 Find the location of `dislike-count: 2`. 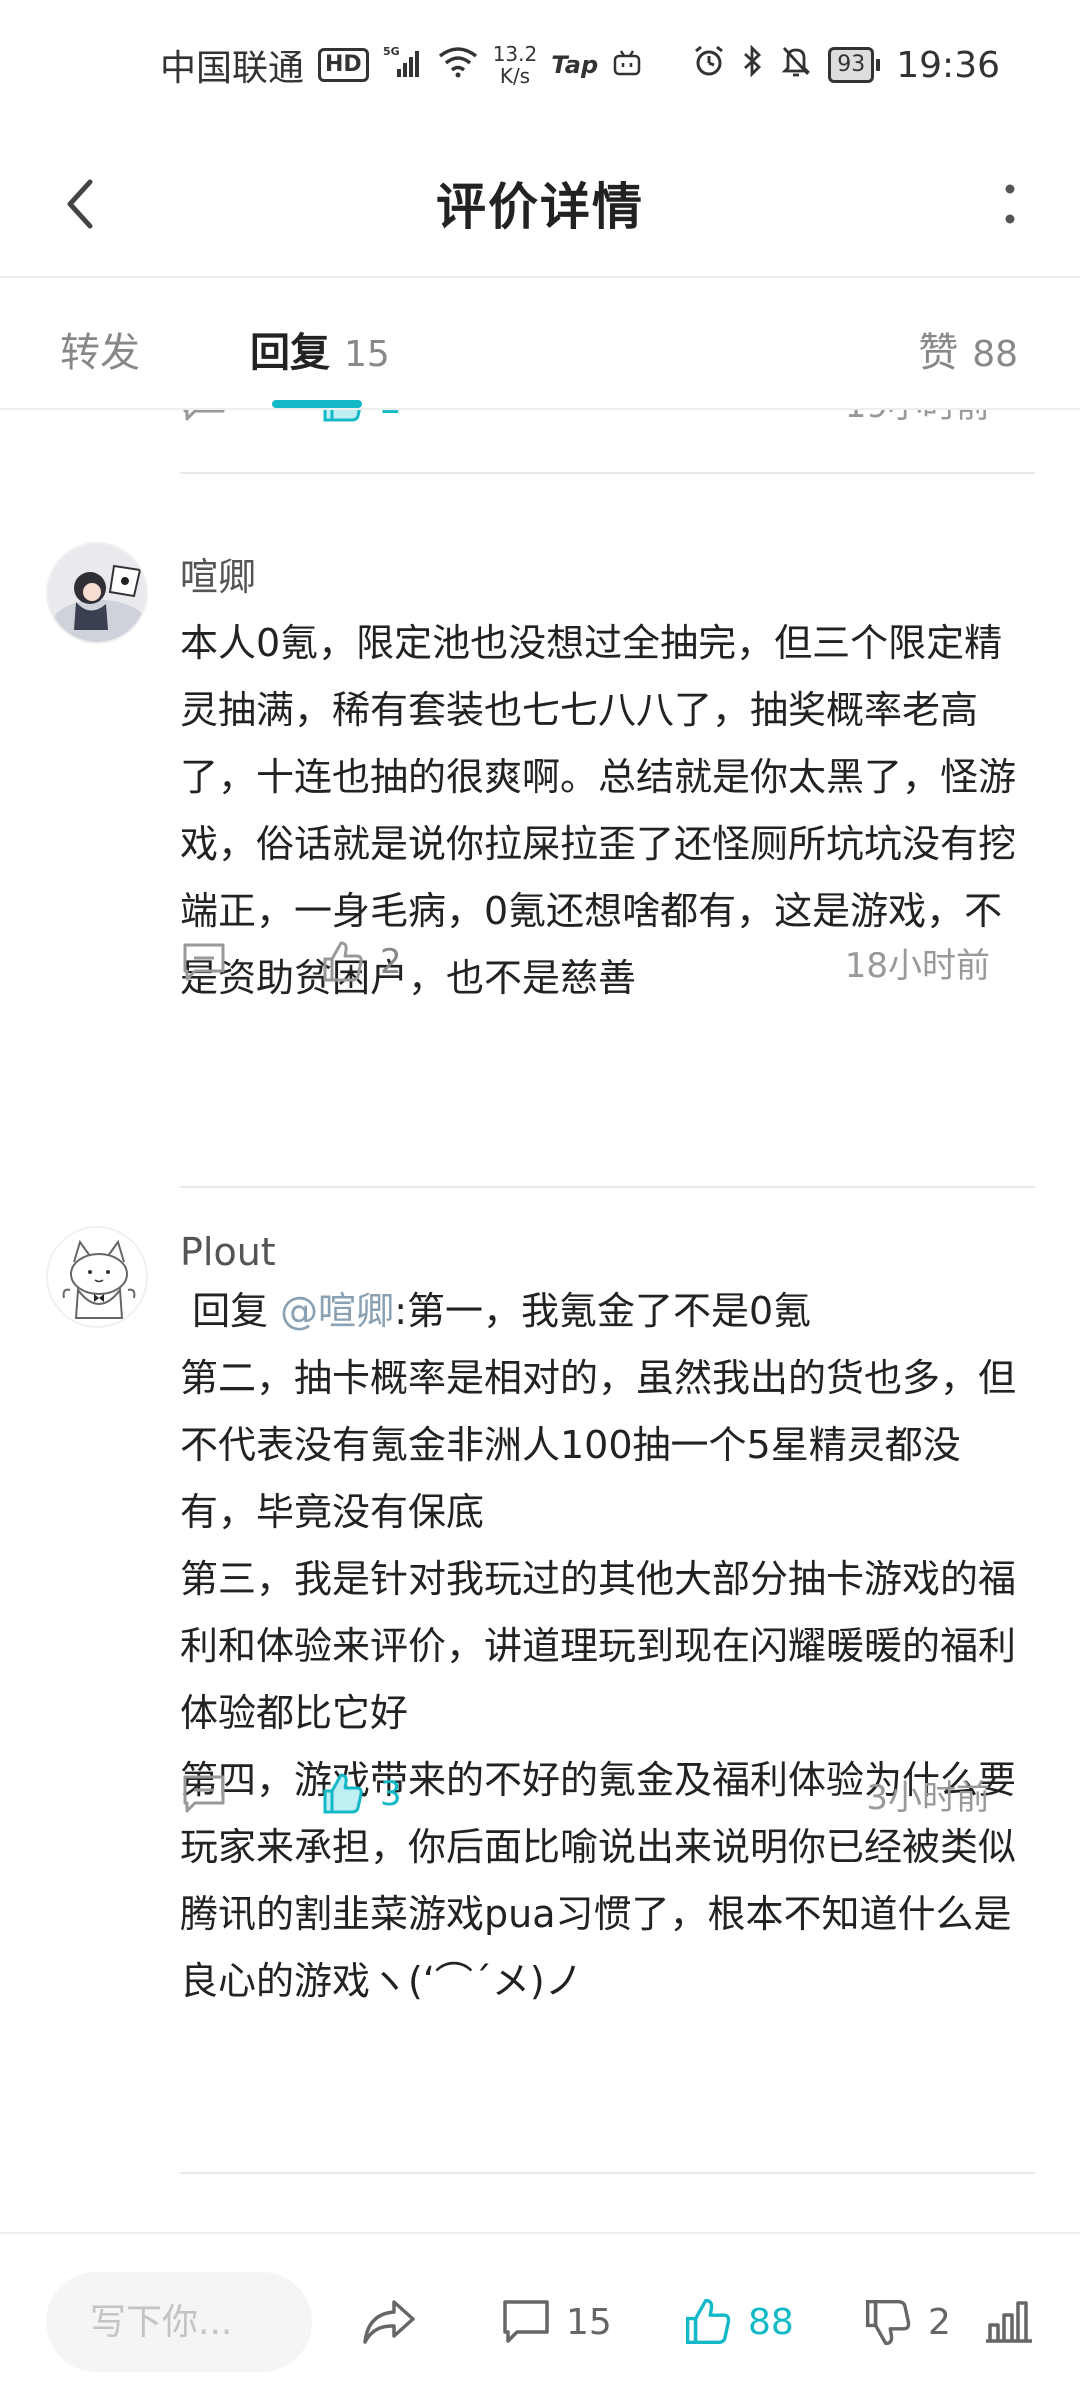

dislike-count: 2 is located at coordinates (939, 2322).